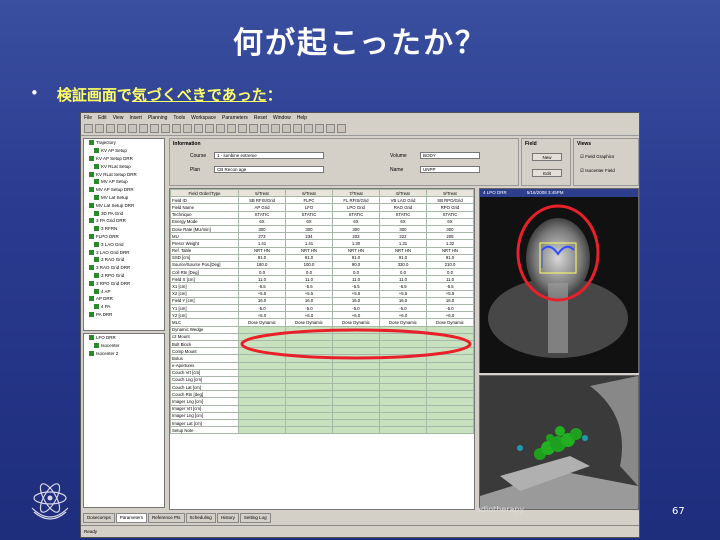  What do you see at coordinates (260, 118) in the screenshot?
I see `menu-item: Reset` at bounding box center [260, 118].